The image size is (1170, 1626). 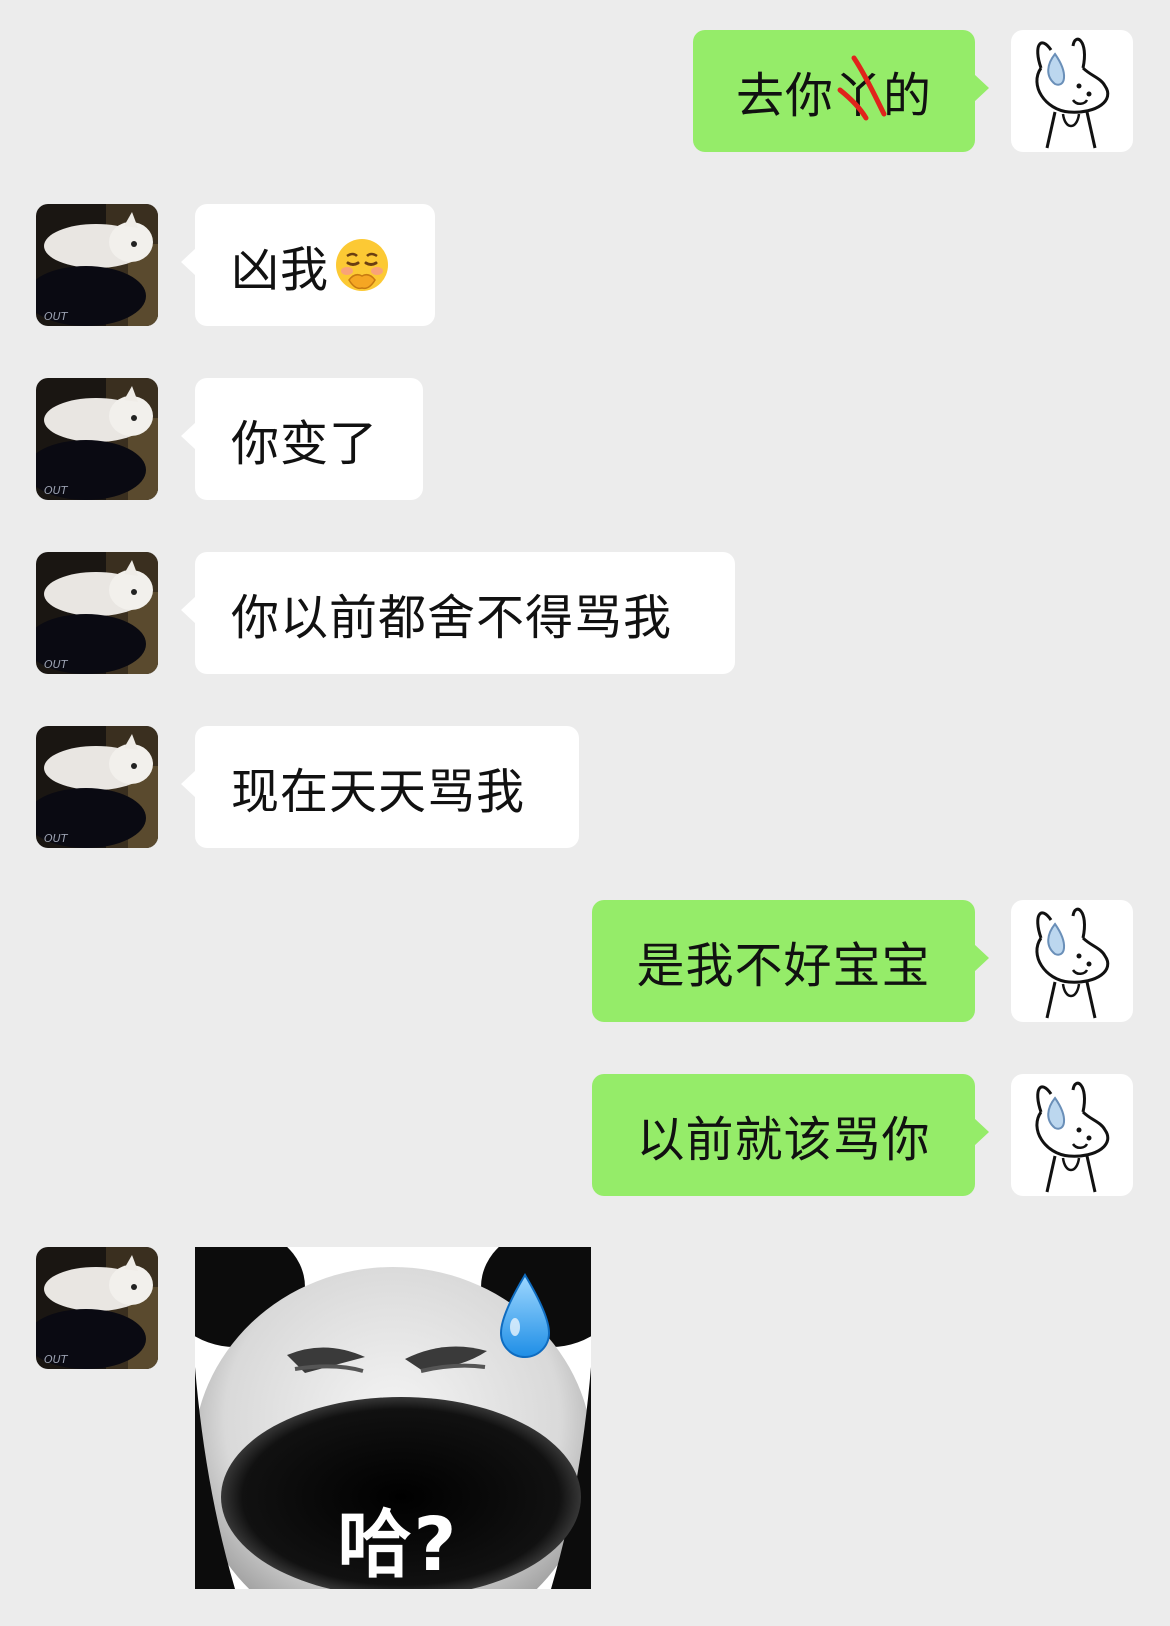 I want to click on message-bubble-incoming: 你变了, so click(x=302, y=439).